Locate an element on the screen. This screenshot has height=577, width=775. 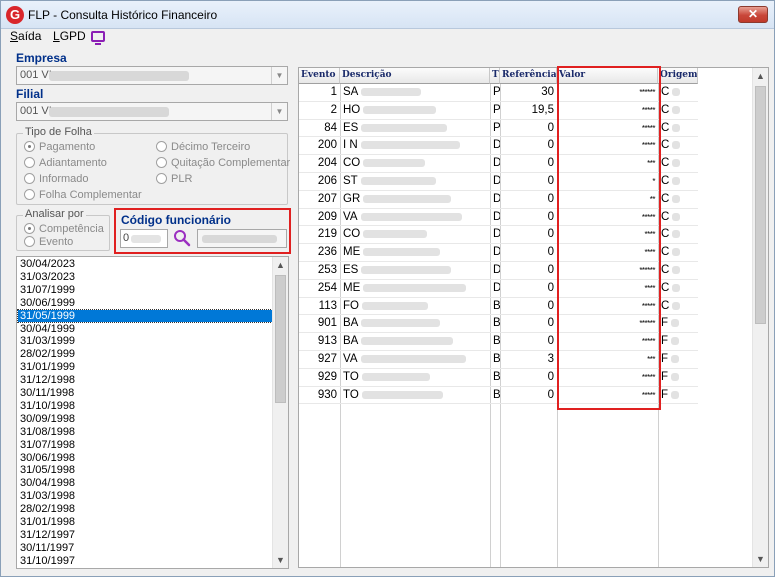
table-cell-descricao: I N is located at coordinates (415, 146).